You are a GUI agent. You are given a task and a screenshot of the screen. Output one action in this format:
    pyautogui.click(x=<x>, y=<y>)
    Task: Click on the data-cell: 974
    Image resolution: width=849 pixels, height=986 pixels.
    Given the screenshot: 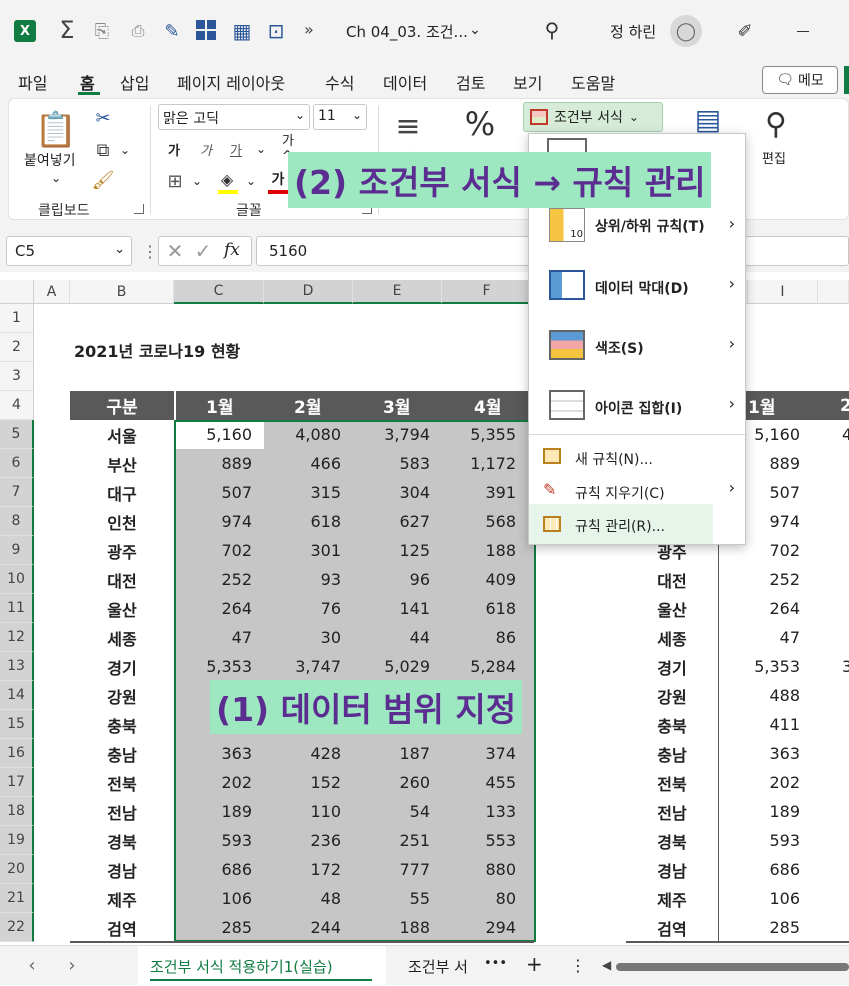 What is the action you would take?
    pyautogui.click(x=220, y=521)
    